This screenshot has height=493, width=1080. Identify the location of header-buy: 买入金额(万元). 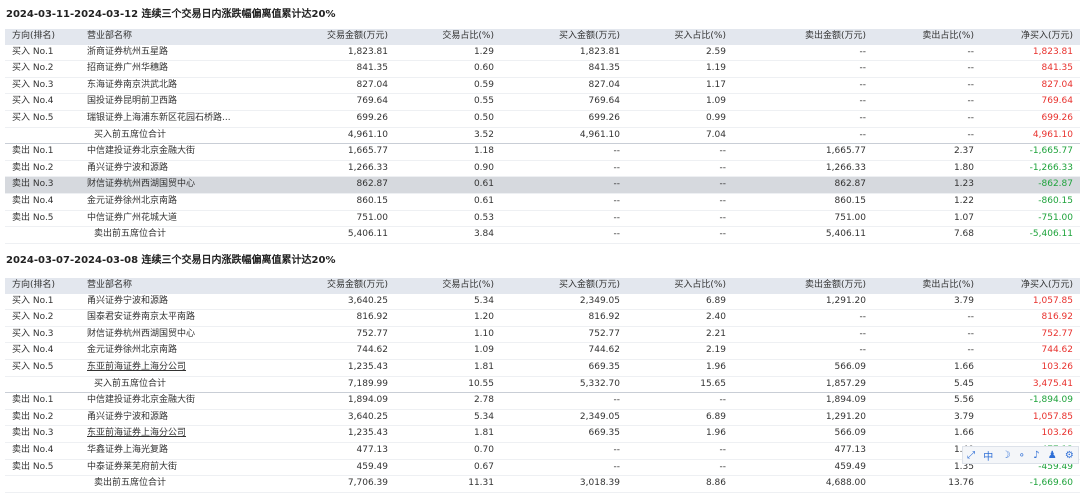
(589, 285).